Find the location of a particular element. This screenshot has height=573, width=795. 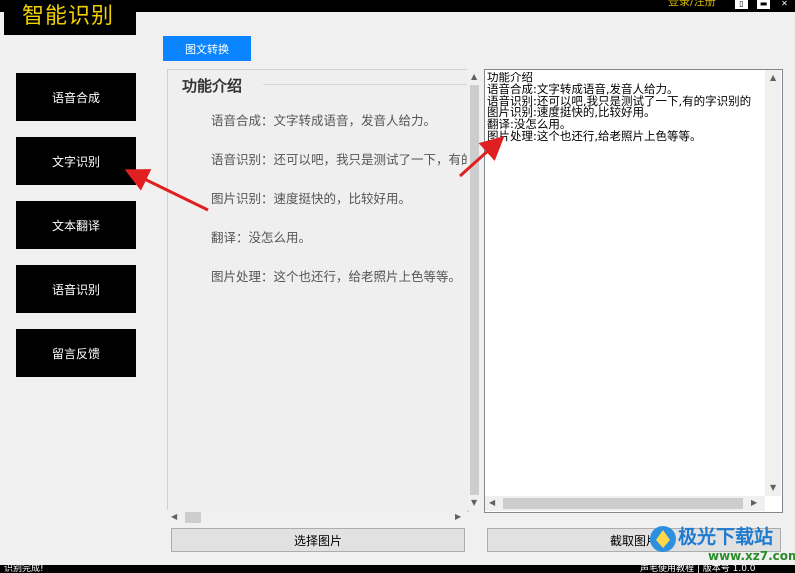

right-vertical-scrollbar: ▲ ▼ is located at coordinates (773, 283).